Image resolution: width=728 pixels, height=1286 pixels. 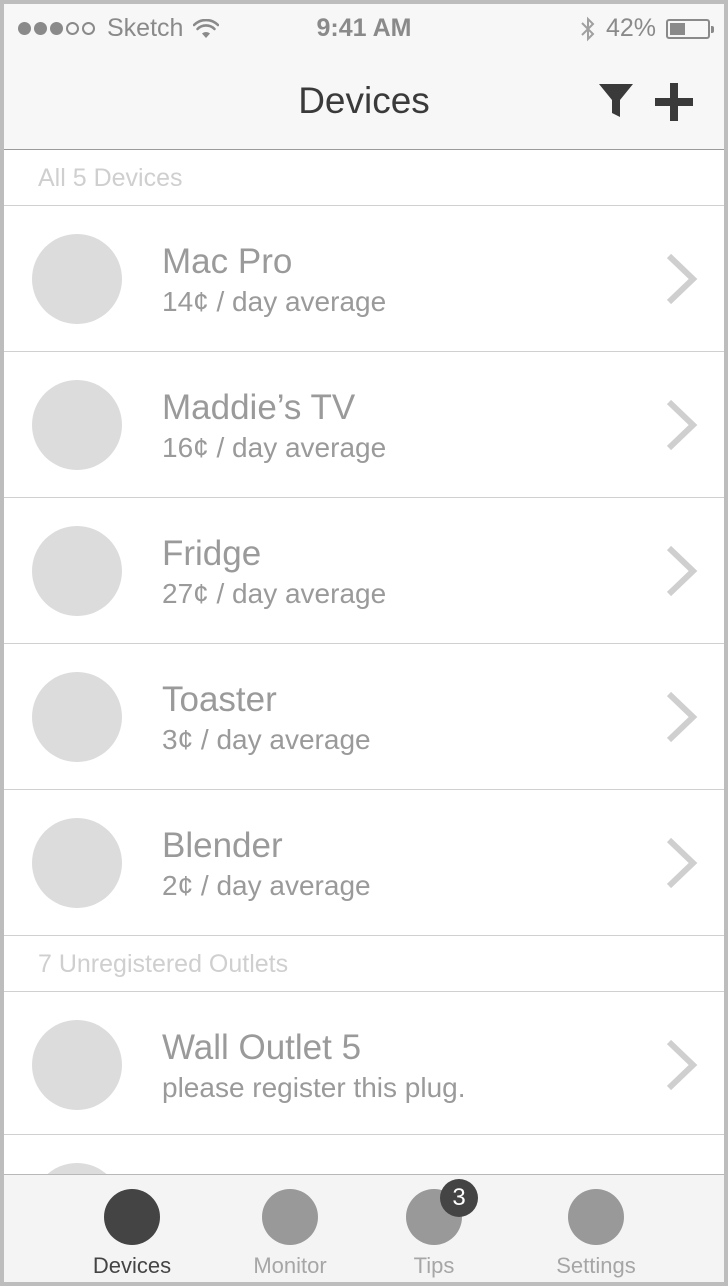 What do you see at coordinates (434, 1265) in the screenshot?
I see `tab-label: Tips` at bounding box center [434, 1265].